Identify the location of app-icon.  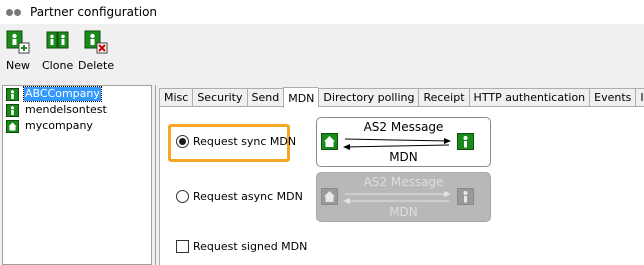
(14, 12).